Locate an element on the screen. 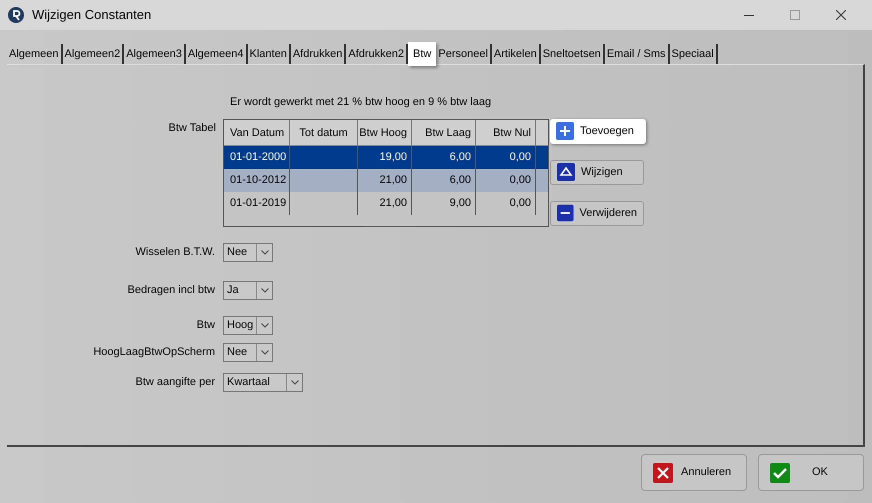  tab: Speciaal is located at coordinates (694, 54).